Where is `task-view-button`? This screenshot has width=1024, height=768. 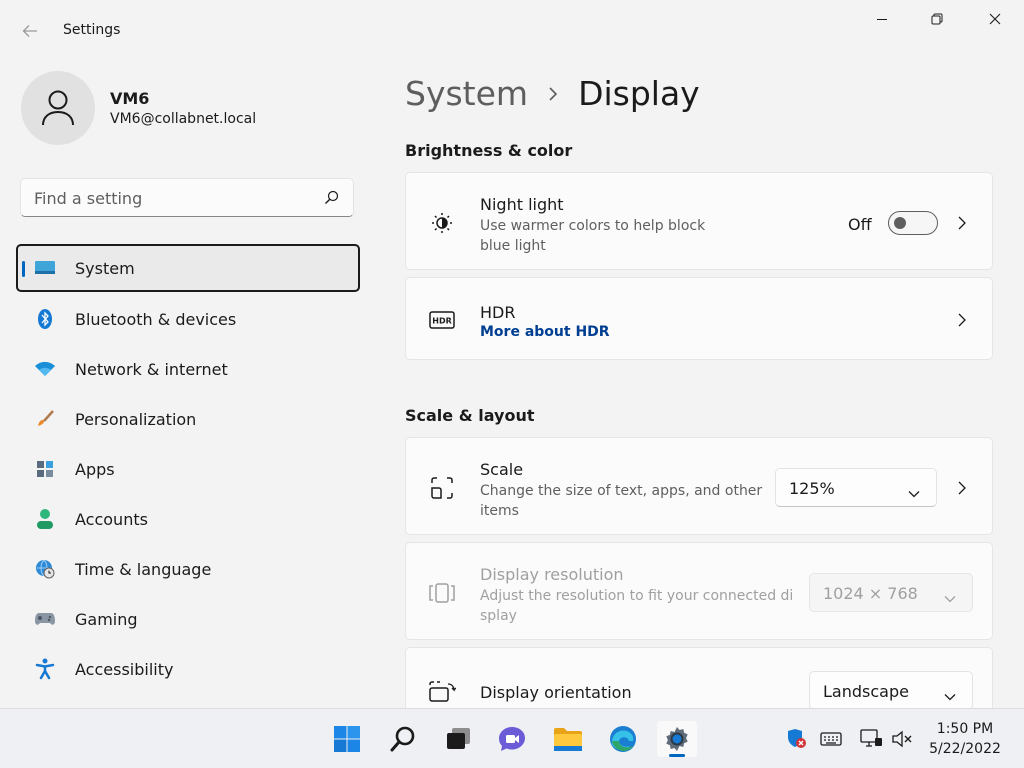 task-view-button is located at coordinates (458, 739).